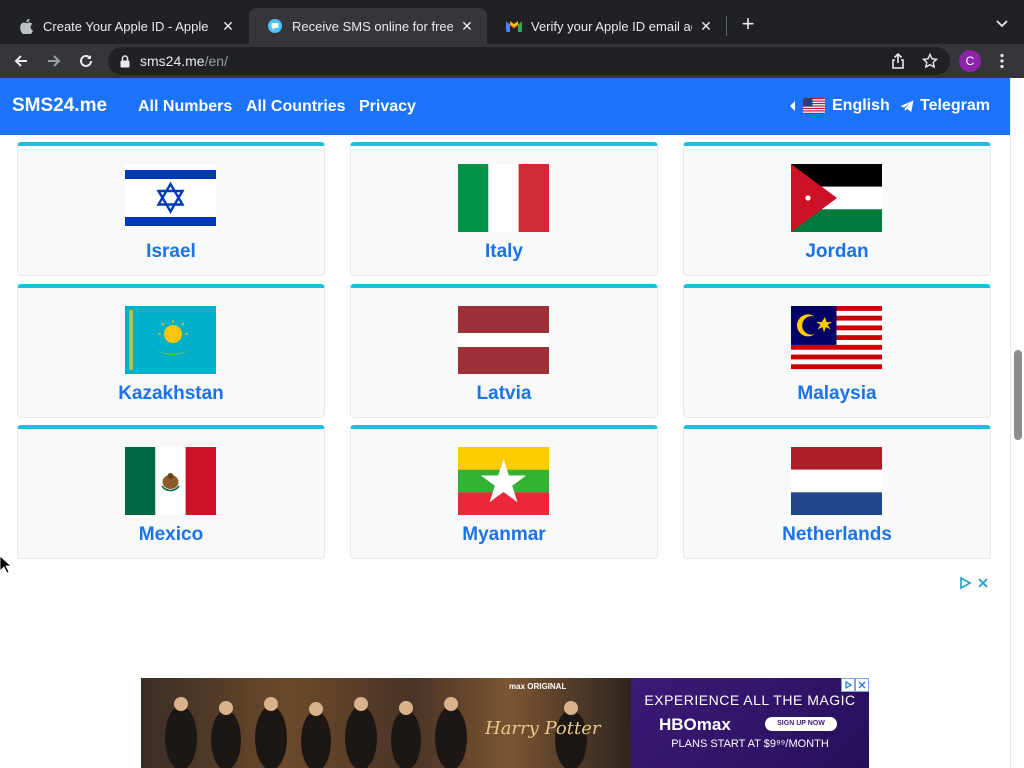 The image size is (1024, 768). Describe the element at coordinates (814, 106) in the screenshot. I see `us-flag-icon` at that location.